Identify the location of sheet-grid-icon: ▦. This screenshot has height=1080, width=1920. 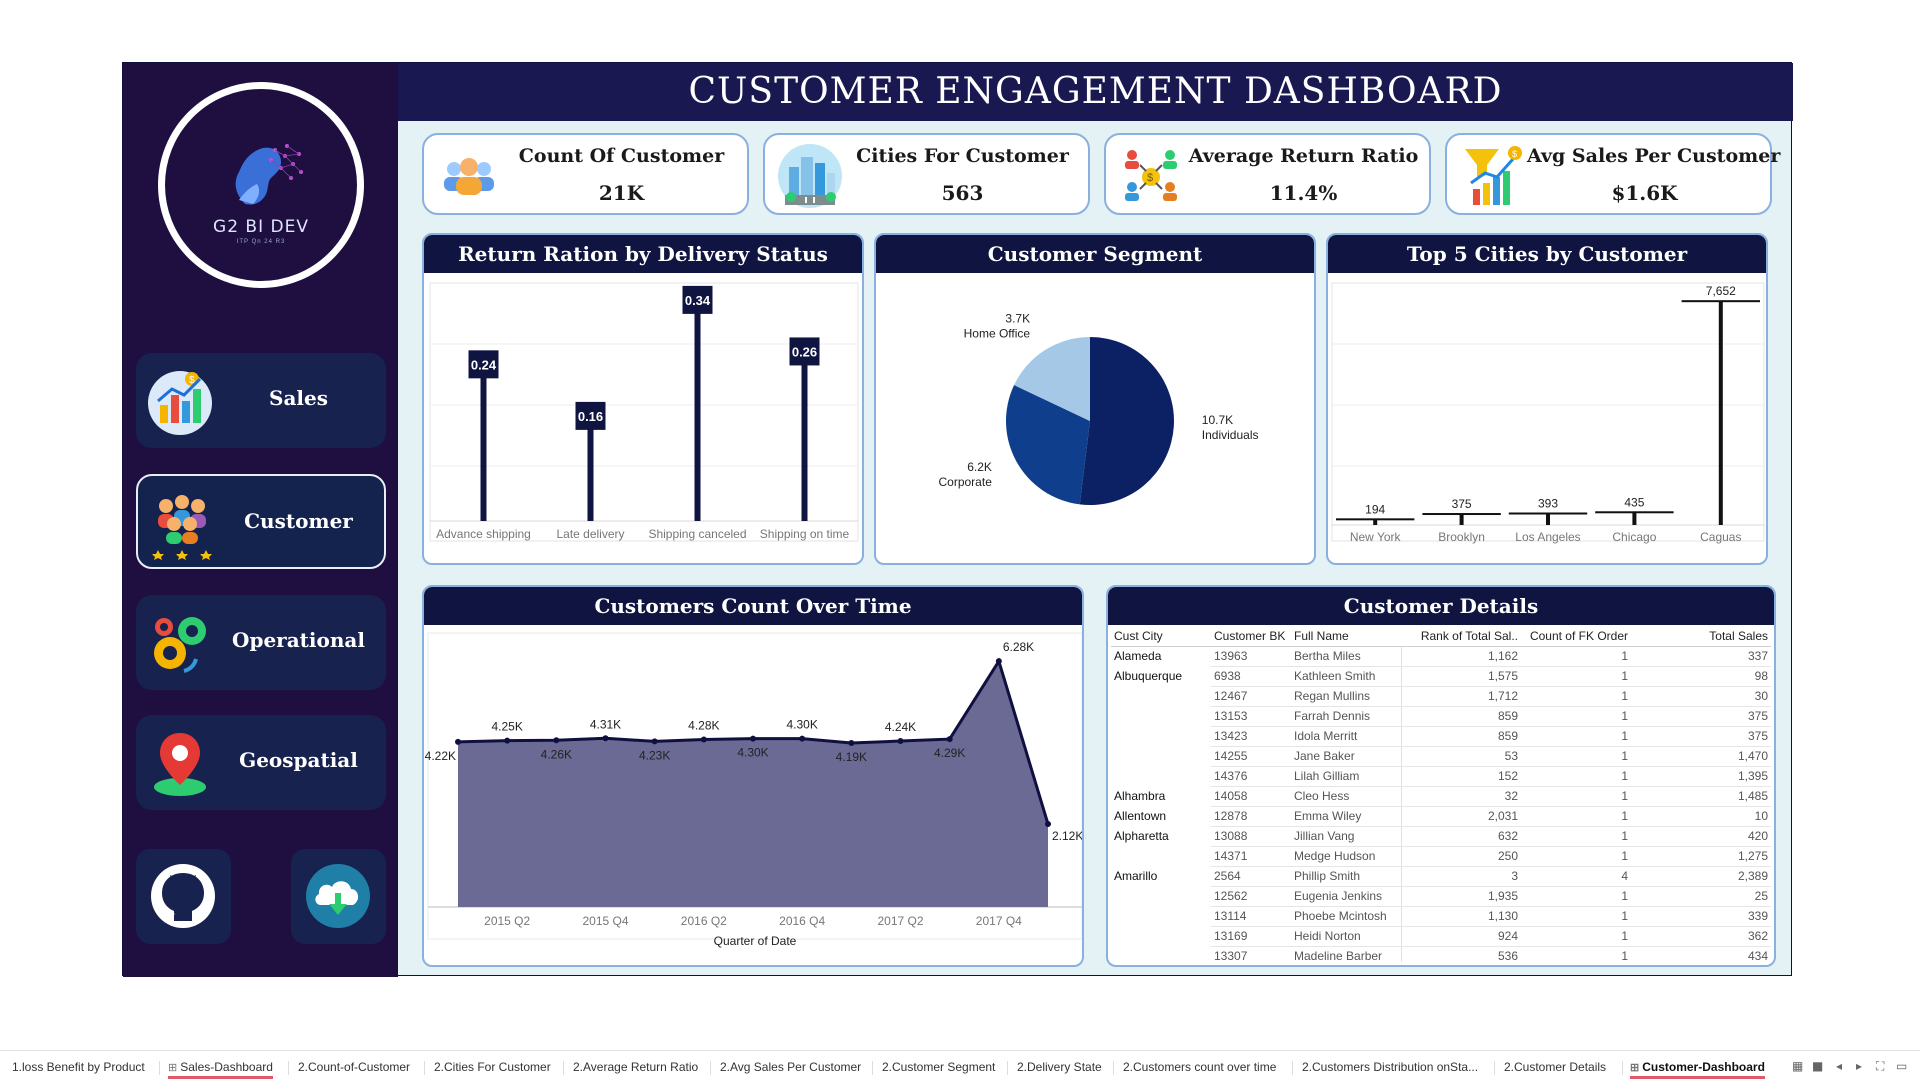
(1797, 1066).